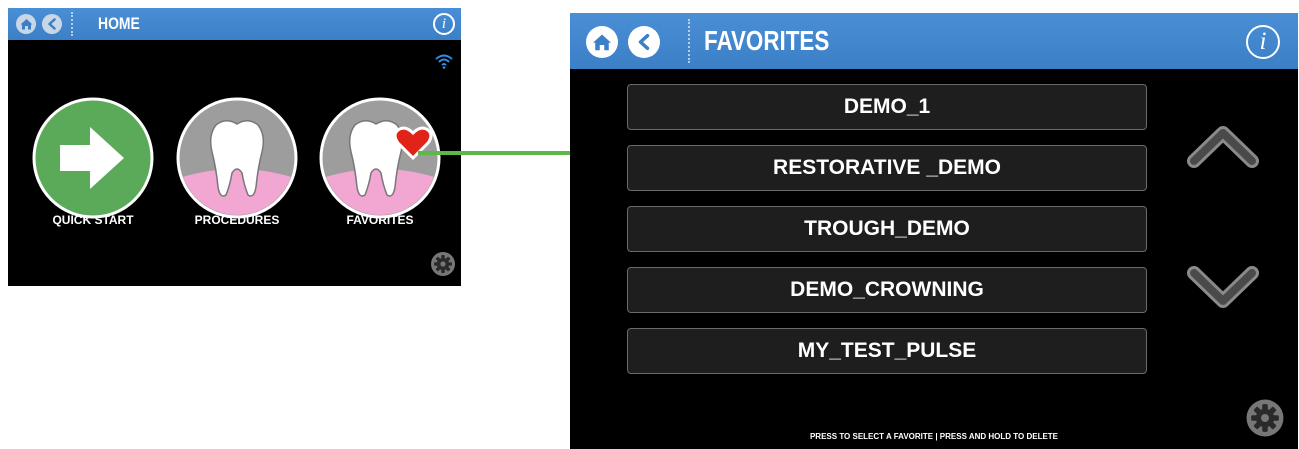 Image resolution: width=1299 pixels, height=449 pixels. Describe the element at coordinates (237, 220) in the screenshot. I see `procedures-label: PROCEDURES` at that location.